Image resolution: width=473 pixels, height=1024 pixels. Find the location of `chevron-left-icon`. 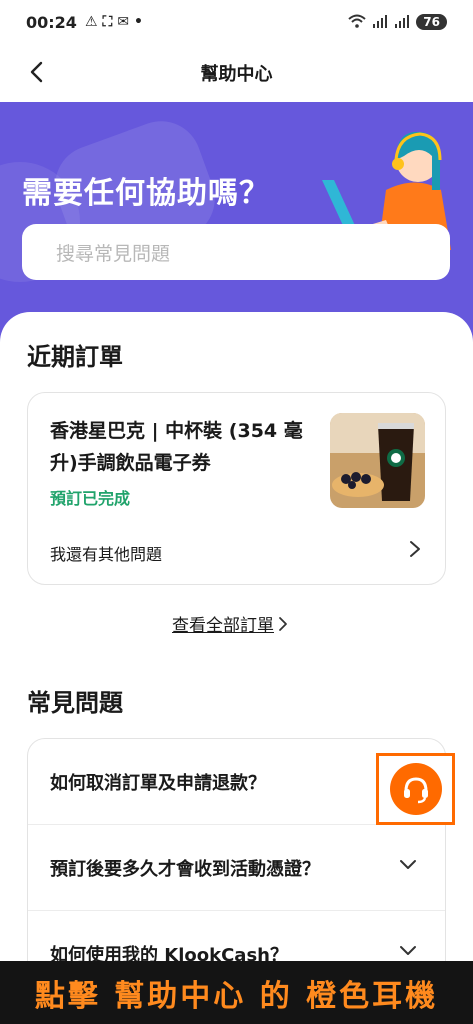

chevron-left-icon is located at coordinates (36, 72).